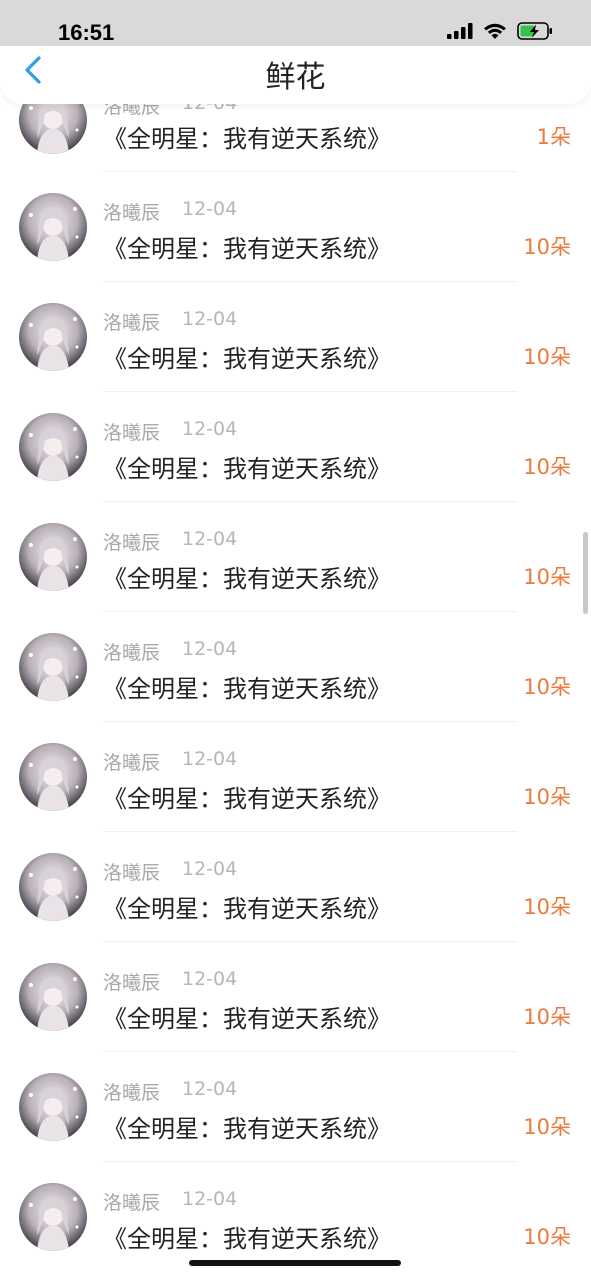  Describe the element at coordinates (495, 31) in the screenshot. I see `wifi-icon` at that location.